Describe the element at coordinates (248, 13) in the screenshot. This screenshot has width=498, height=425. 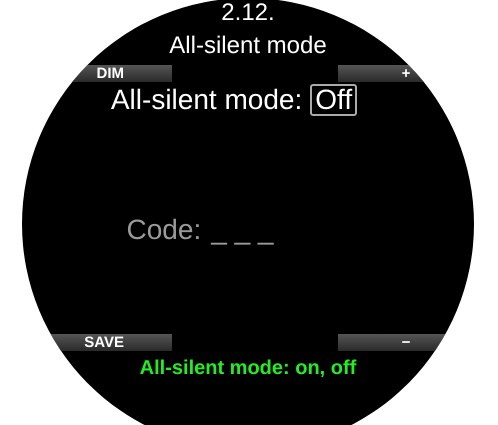
I see `menu-number: 2.12.` at that location.